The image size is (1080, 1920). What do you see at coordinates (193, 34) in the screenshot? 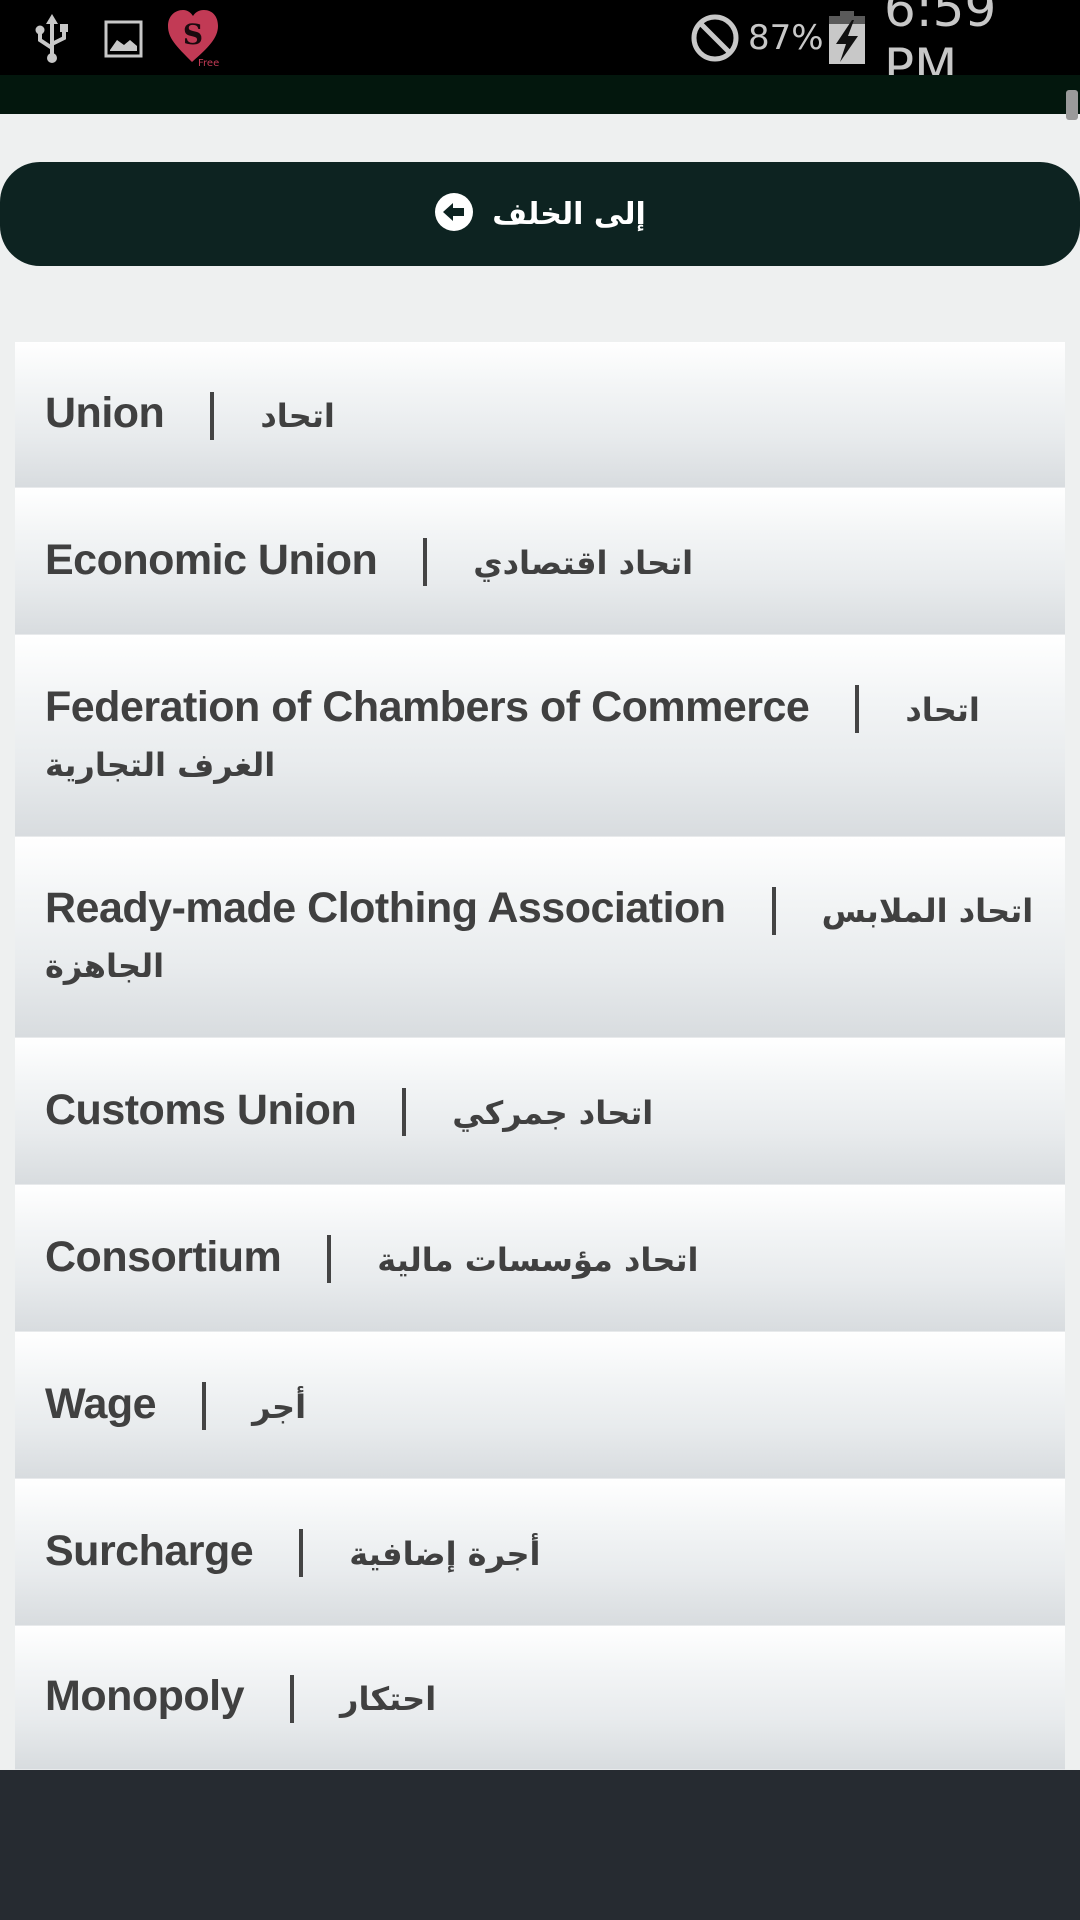
I see `app-badge-letter: S` at bounding box center [193, 34].